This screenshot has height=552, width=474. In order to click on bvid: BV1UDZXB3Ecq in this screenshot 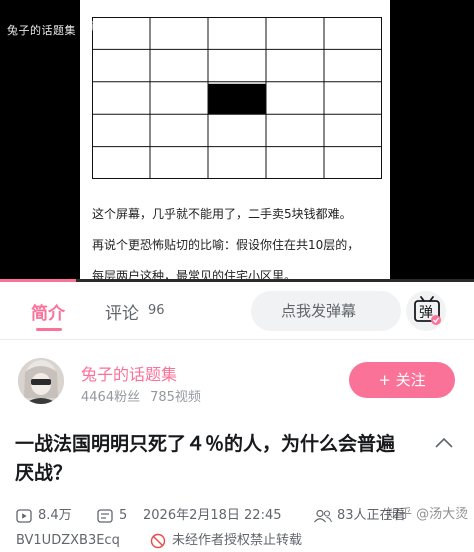, I will do `click(68, 541)`.